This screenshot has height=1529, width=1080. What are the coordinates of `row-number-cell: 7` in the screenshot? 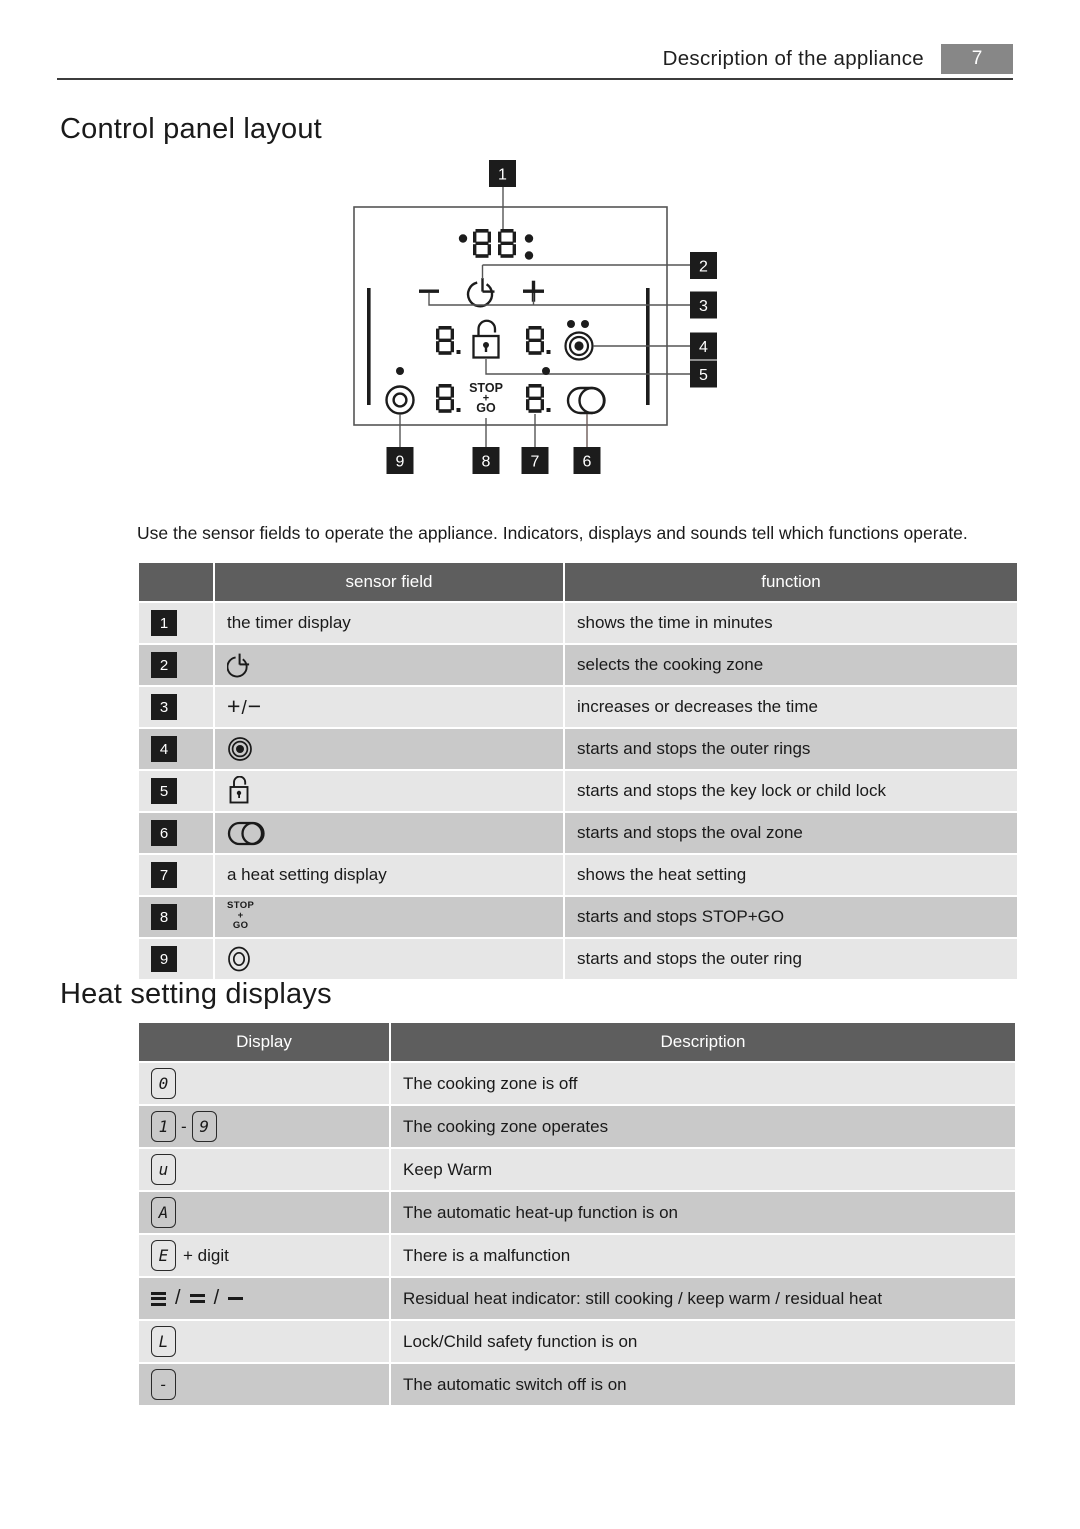 It's located at (176, 875).